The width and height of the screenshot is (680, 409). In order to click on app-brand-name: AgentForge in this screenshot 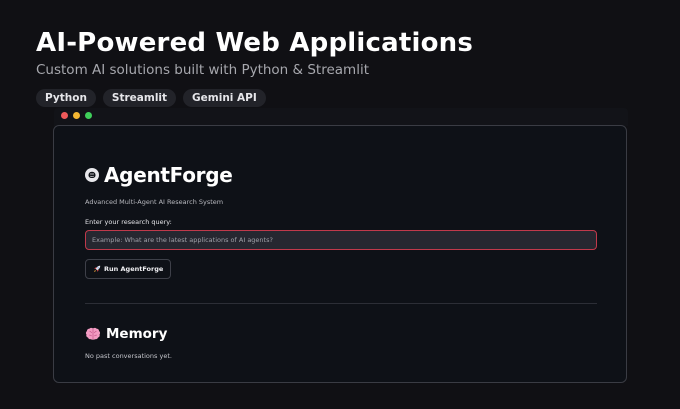, I will do `click(168, 175)`.